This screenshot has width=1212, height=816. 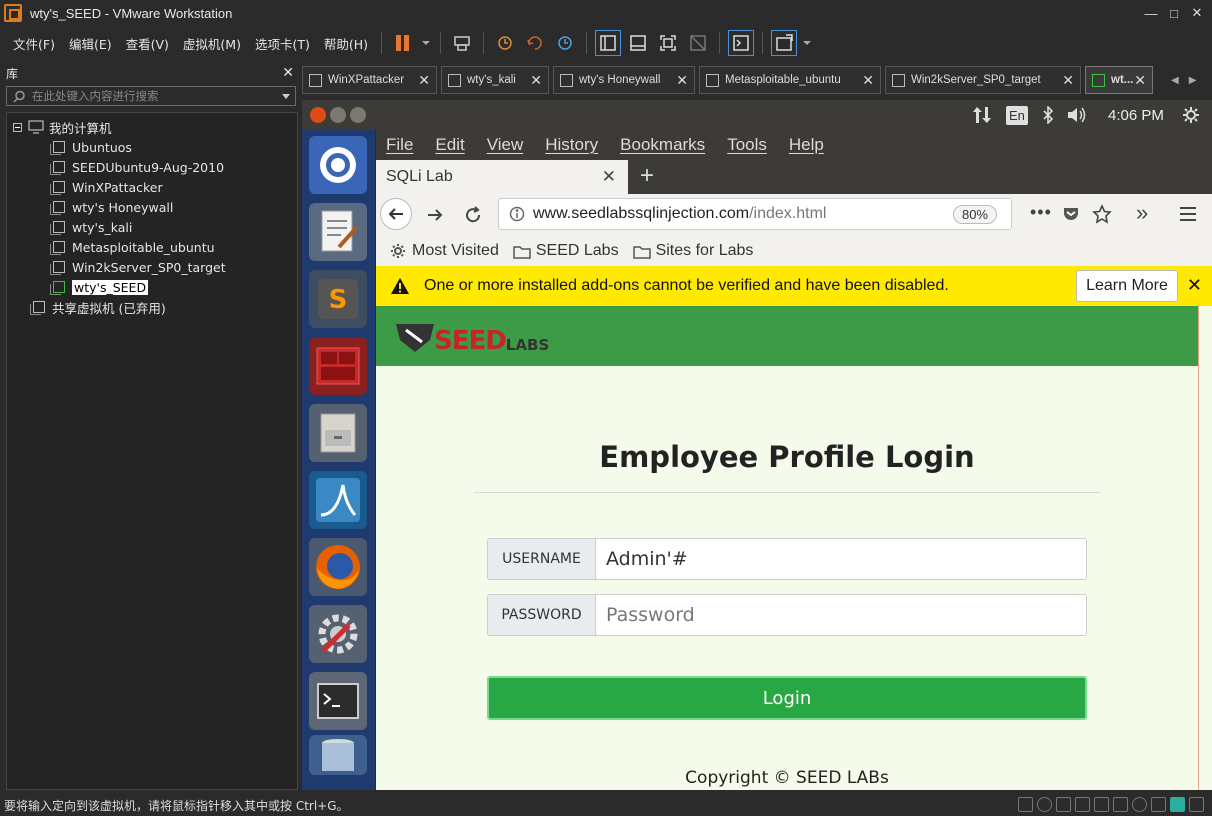 What do you see at coordinates (1025, 804) in the screenshot?
I see `hard-disk-icon` at bounding box center [1025, 804].